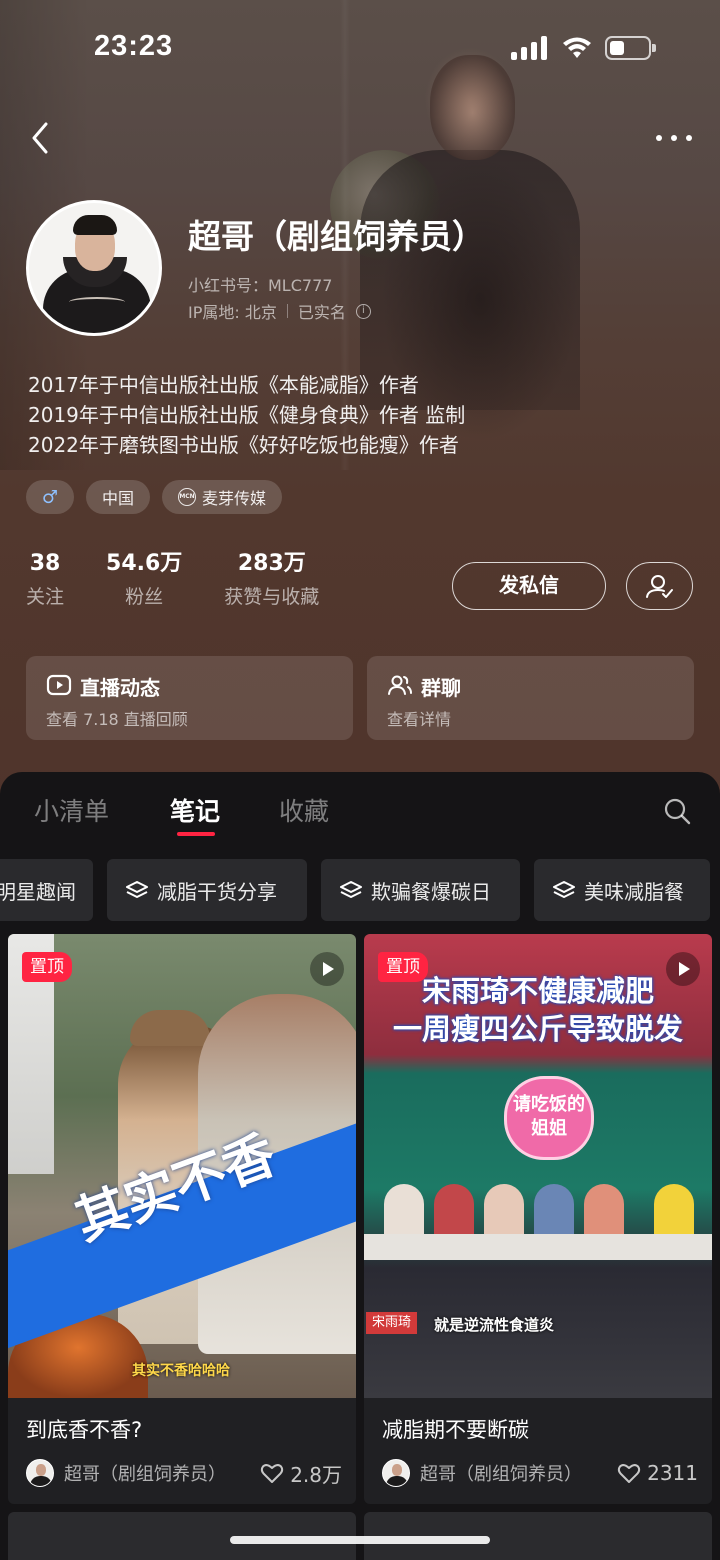 The width and height of the screenshot is (720, 1560). I want to click on status-bar: 23:23, so click(360, 48).